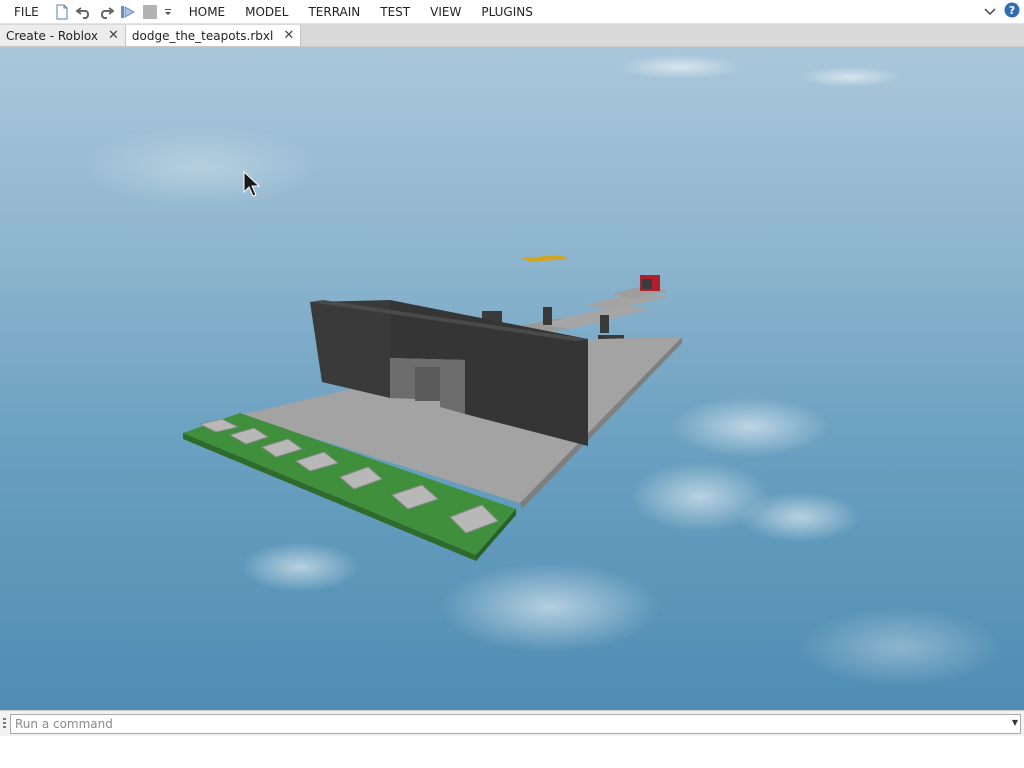 The height and width of the screenshot is (768, 1024). What do you see at coordinates (4, 724) in the screenshot?
I see `grip-handle-icon` at bounding box center [4, 724].